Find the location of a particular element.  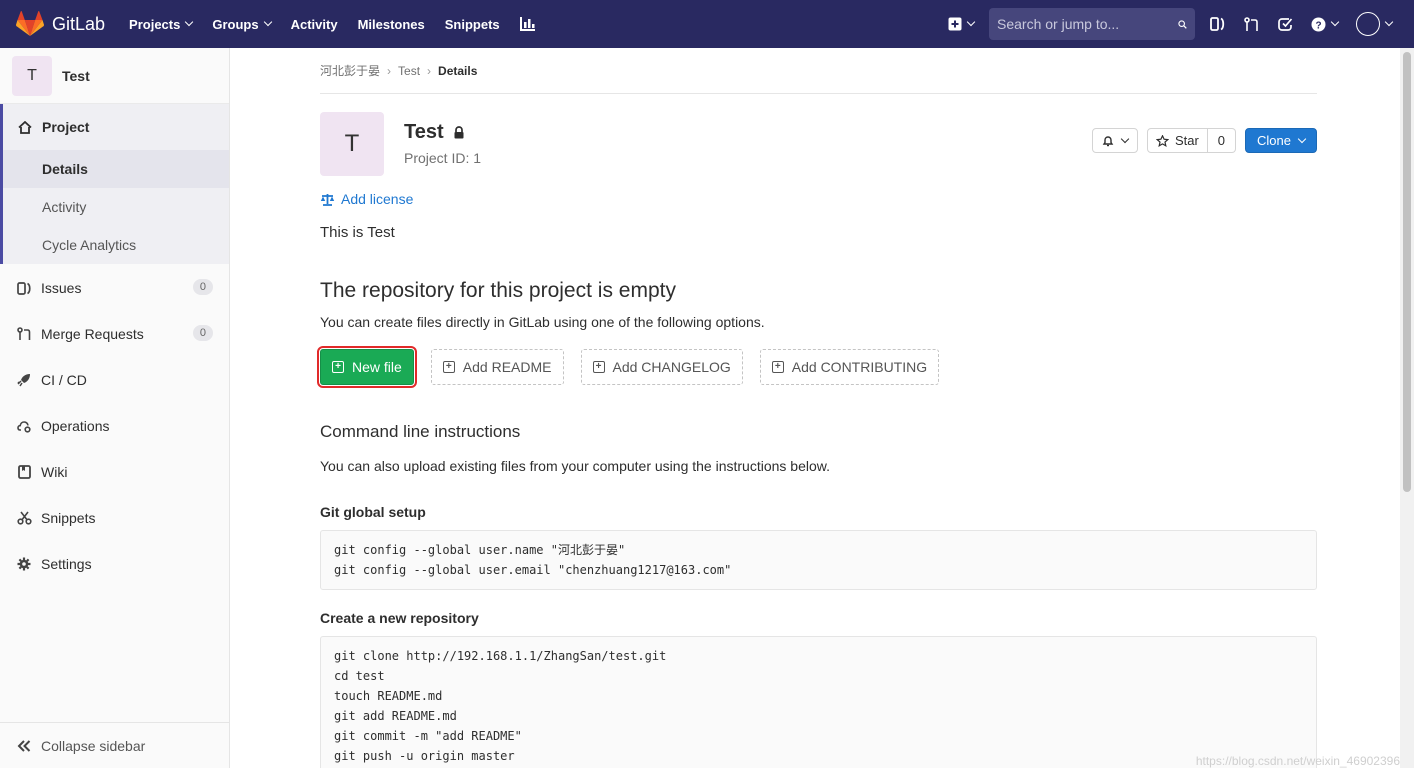

search-input is located at coordinates (1087, 24).